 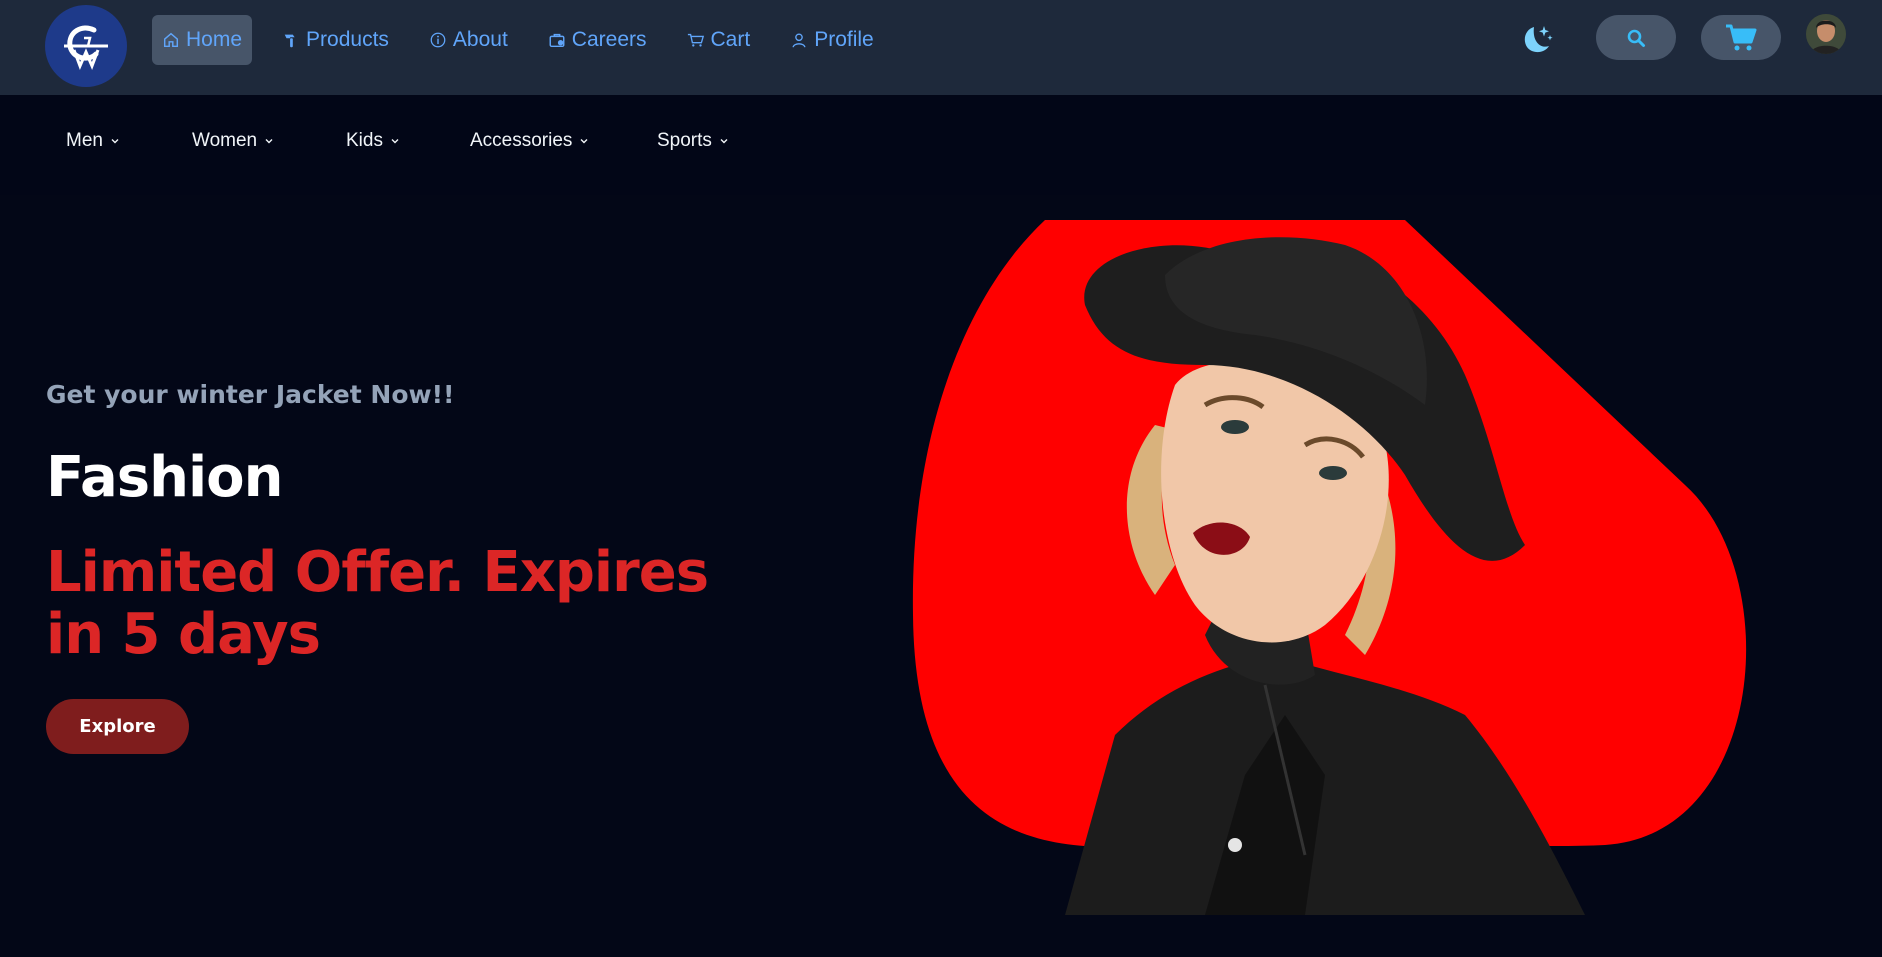 I want to click on avatar, so click(x=1826, y=34).